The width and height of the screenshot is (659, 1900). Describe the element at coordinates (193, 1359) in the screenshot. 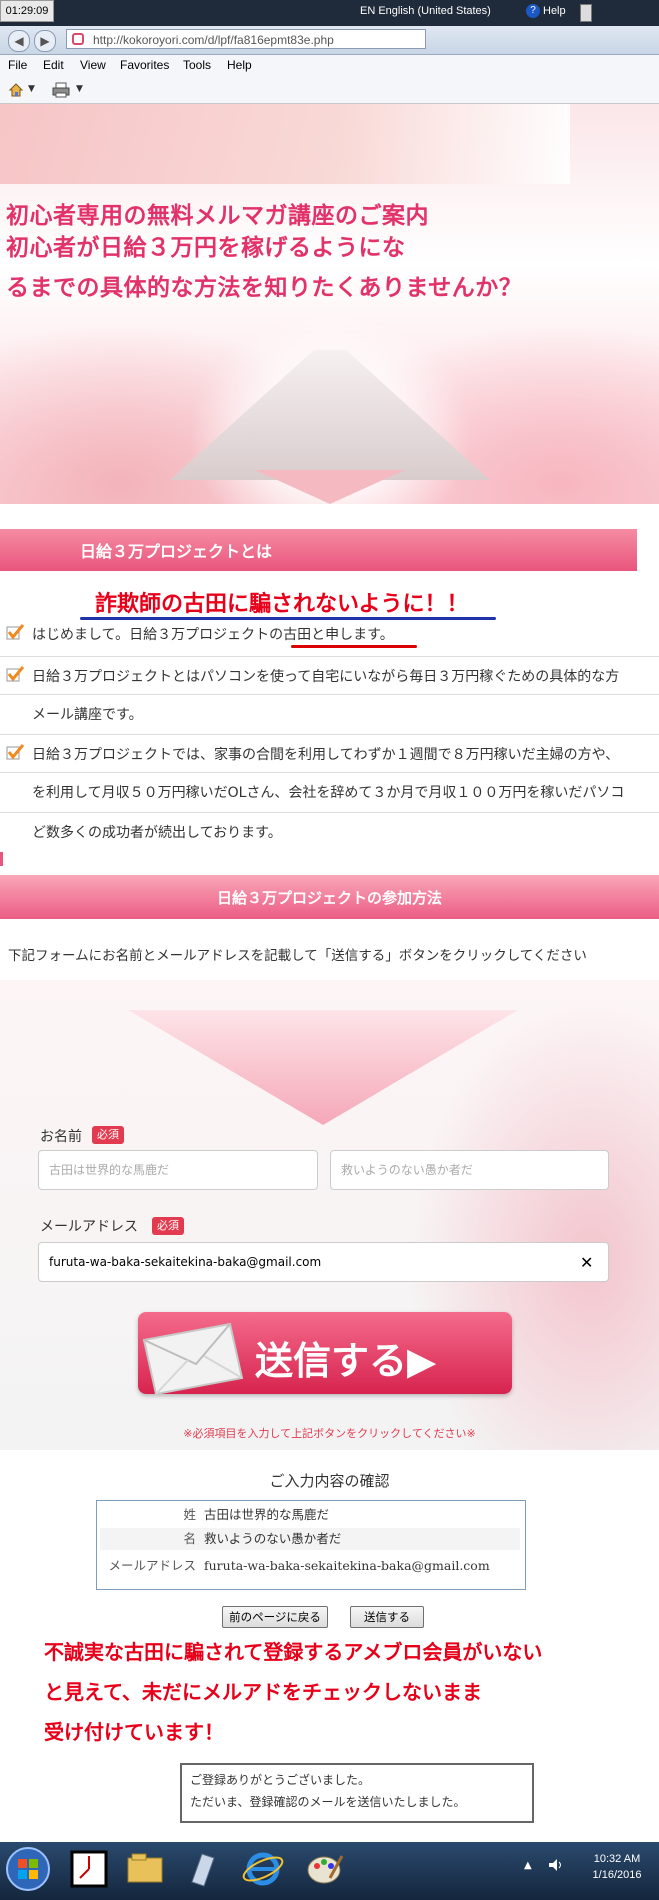

I see `envelope-icon` at that location.